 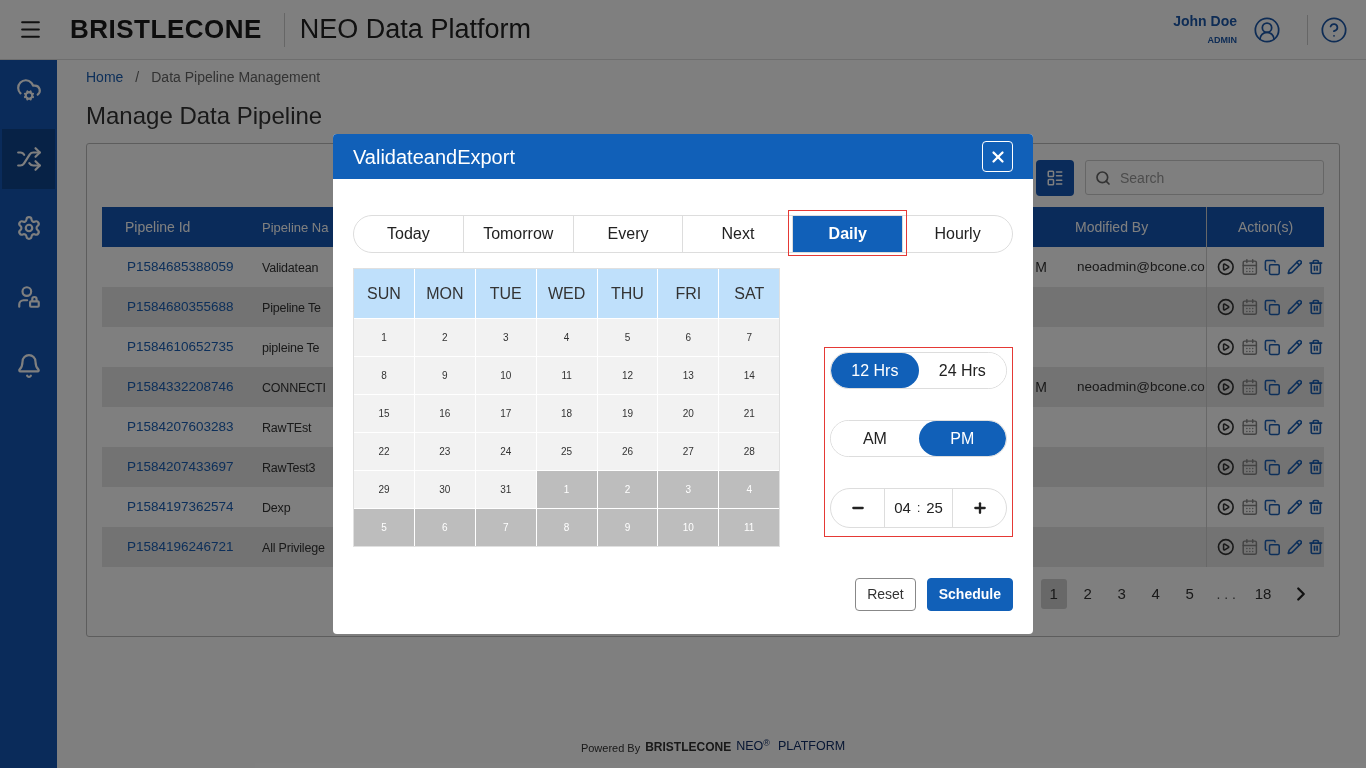 I want to click on calendar-day: 30, so click(x=444, y=489).